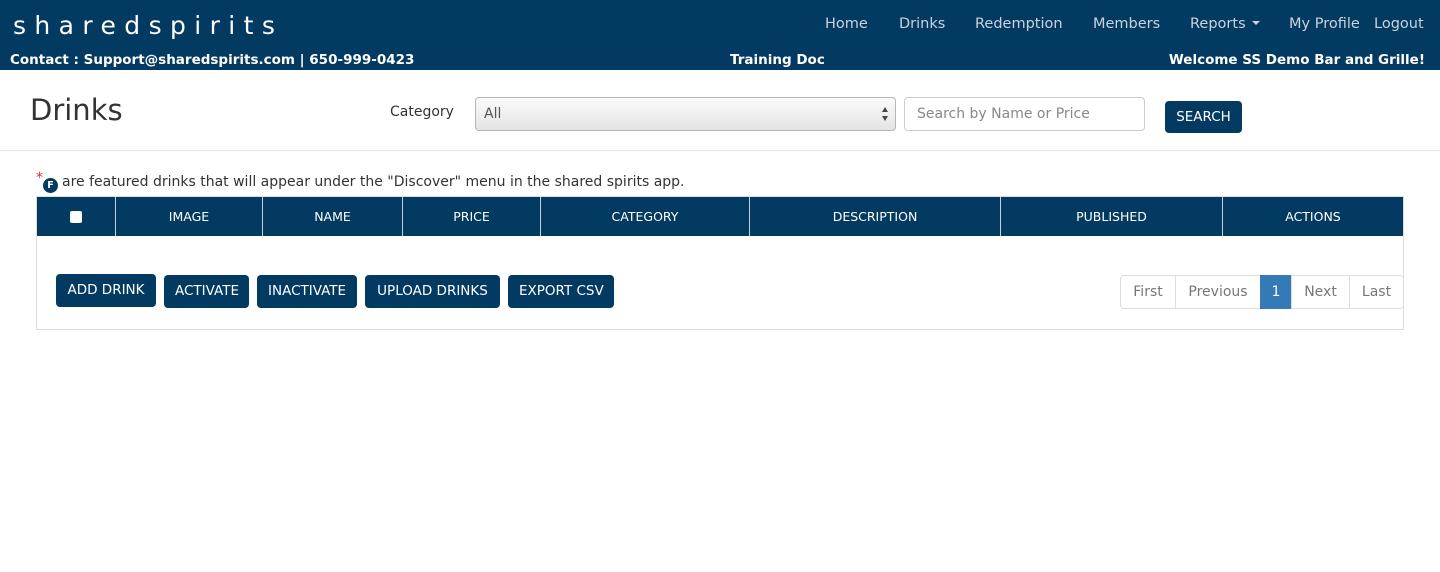  I want to click on search-input, so click(1024, 114).